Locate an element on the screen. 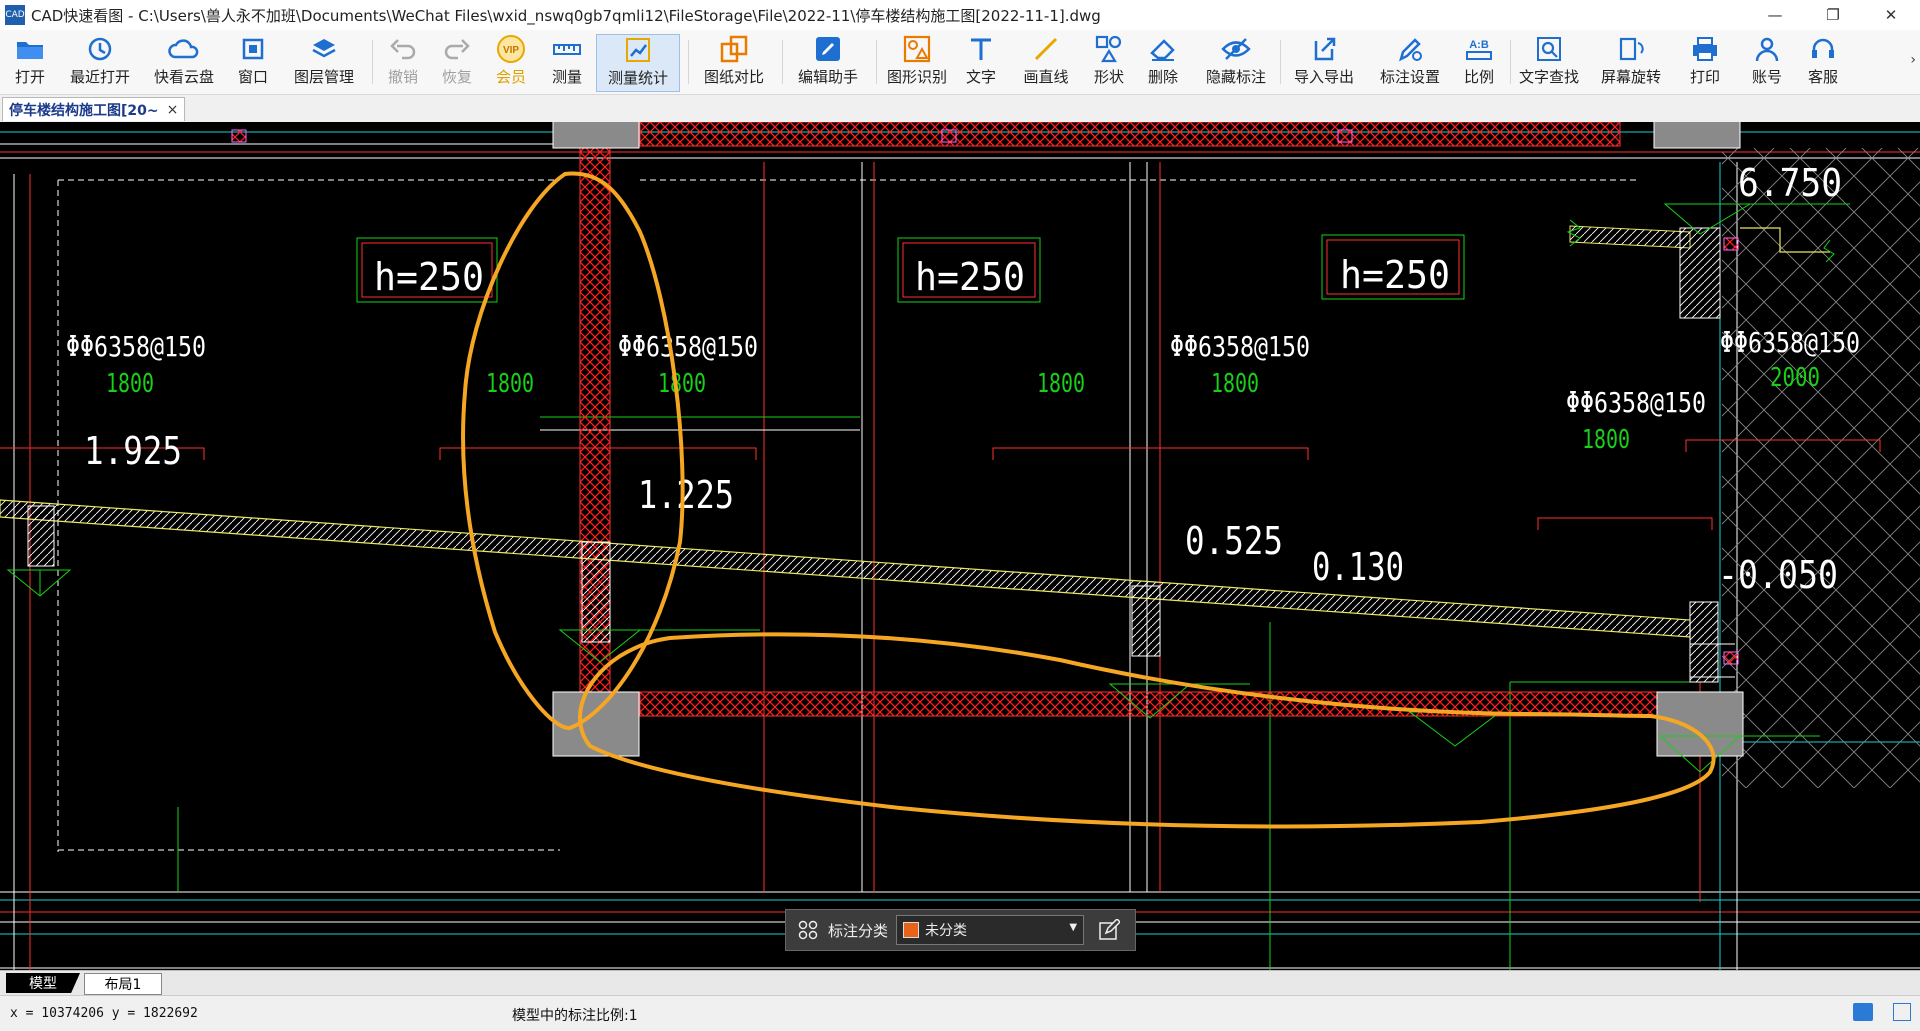  shape-recog-button: 图形识别 is located at coordinates (917, 62).